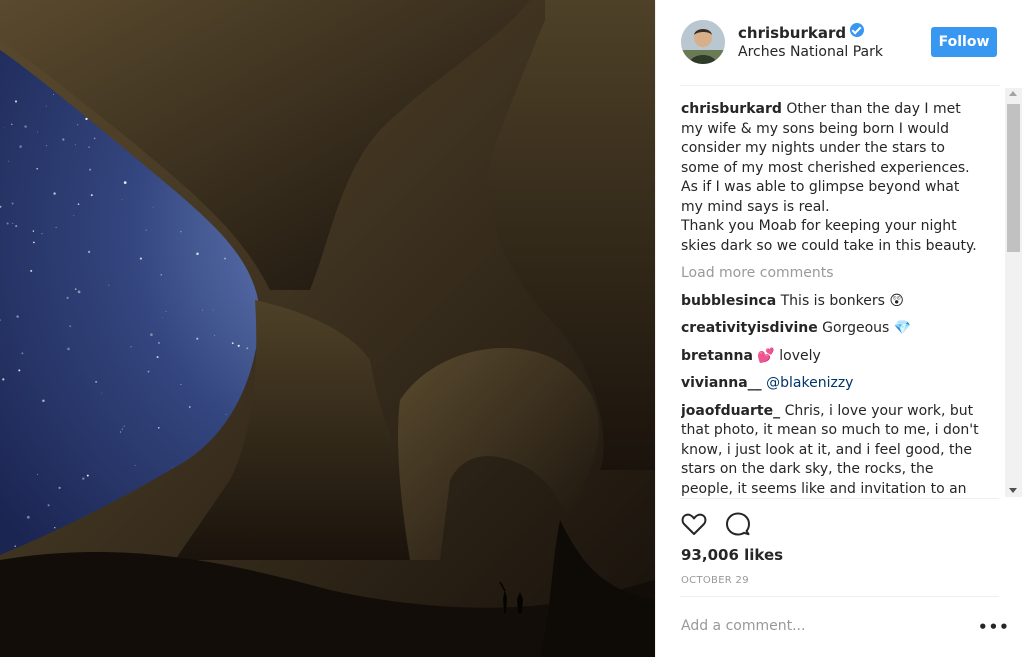 The height and width of the screenshot is (657, 1023). I want to click on header-username: chrisburkard, so click(801, 32).